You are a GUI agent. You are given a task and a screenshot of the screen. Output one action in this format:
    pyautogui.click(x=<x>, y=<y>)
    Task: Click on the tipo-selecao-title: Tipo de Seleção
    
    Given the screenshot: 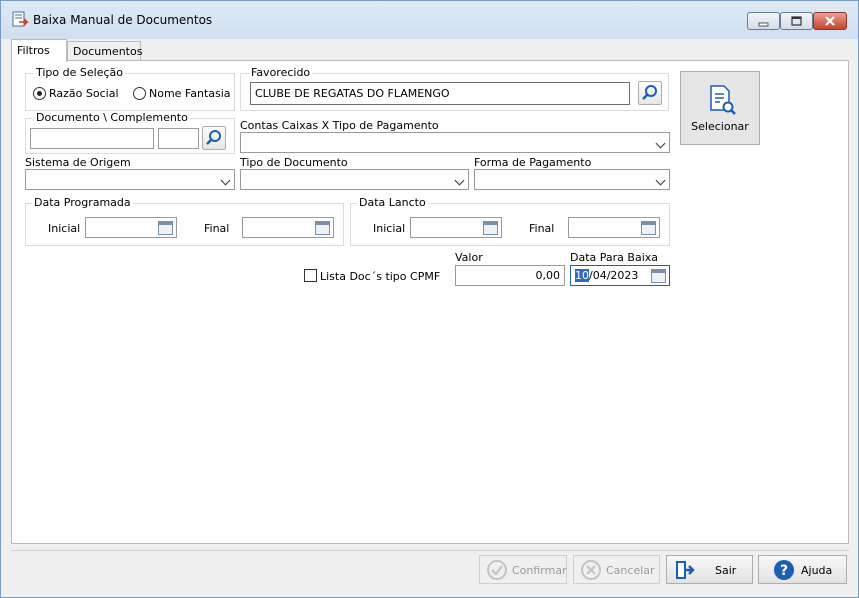 What is the action you would take?
    pyautogui.click(x=79, y=72)
    